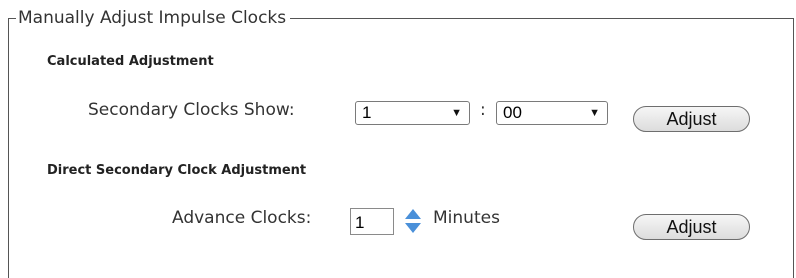 The width and height of the screenshot is (796, 278). Describe the element at coordinates (130, 61) in the screenshot. I see `calculated-adjustment-title: Calculated Adjustment` at that location.